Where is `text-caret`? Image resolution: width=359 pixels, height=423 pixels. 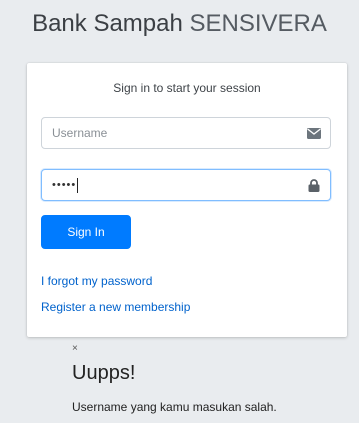
text-caret is located at coordinates (78, 185).